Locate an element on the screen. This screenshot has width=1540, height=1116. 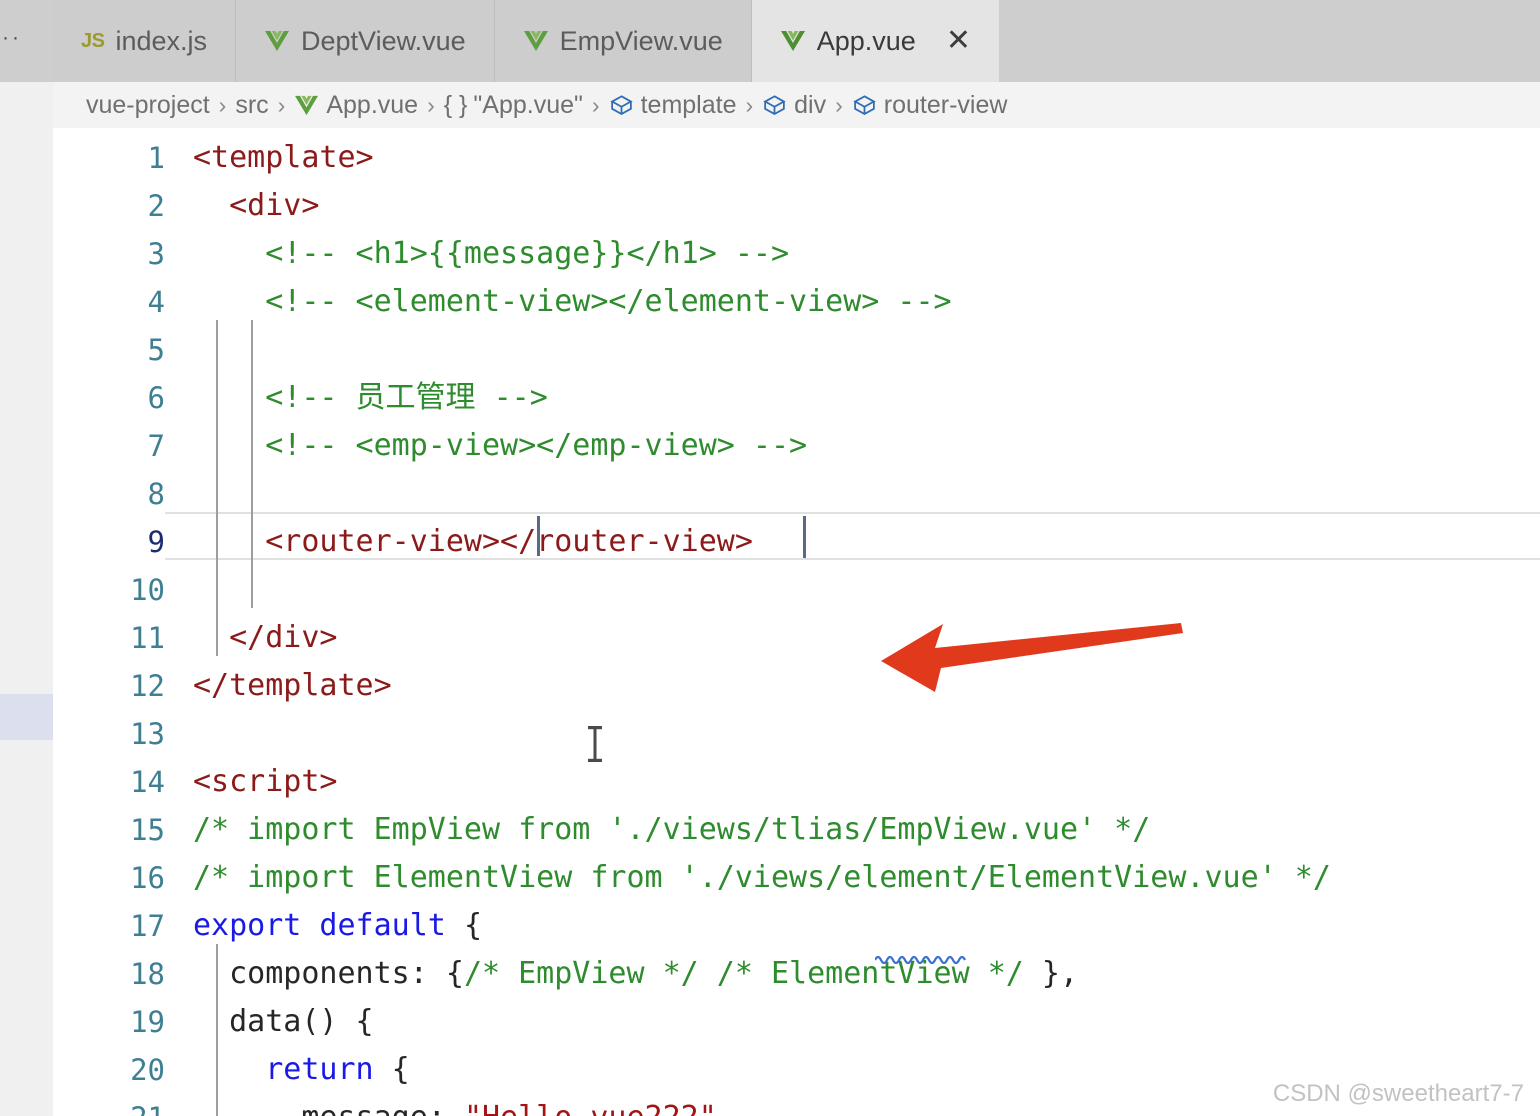
code-line: 14 <script> is located at coordinates (796, 782).